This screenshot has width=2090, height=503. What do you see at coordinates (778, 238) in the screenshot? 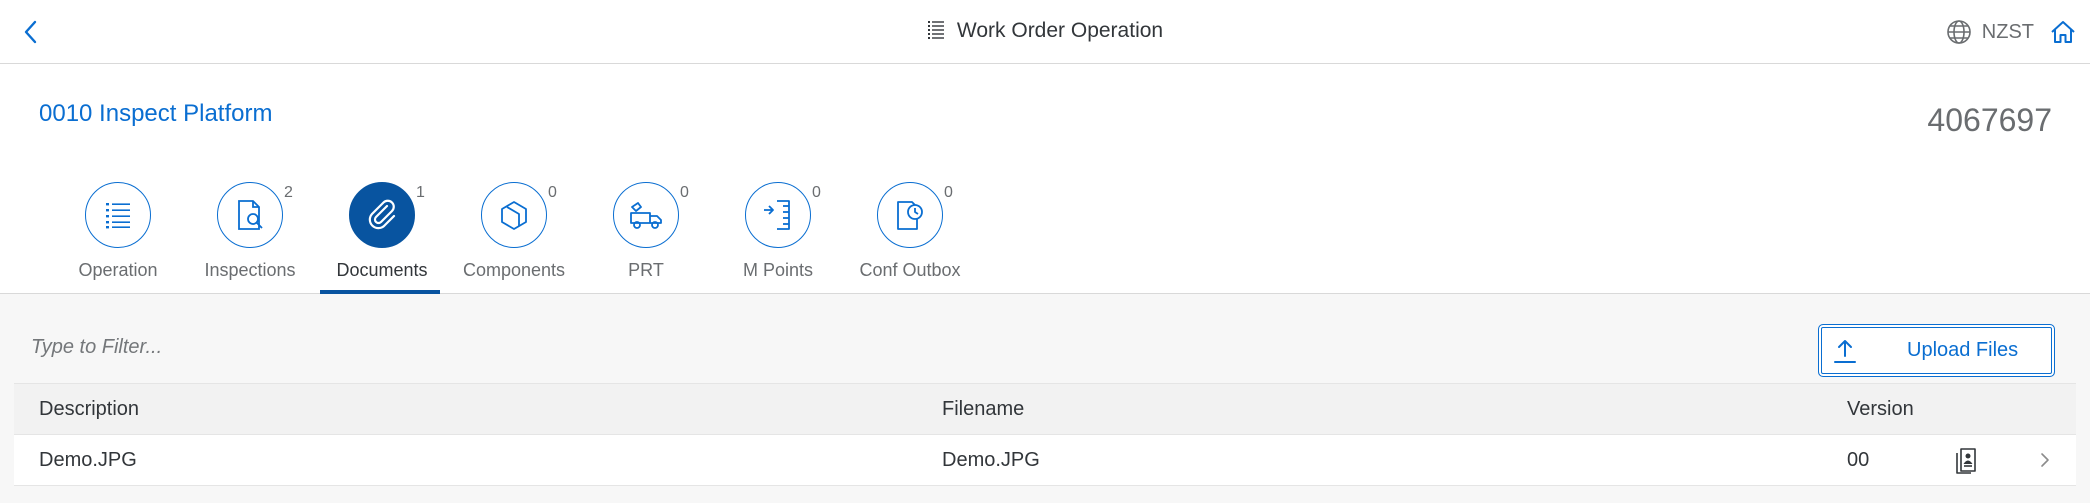
I see `tab-m-points: 0 M Points` at bounding box center [778, 238].